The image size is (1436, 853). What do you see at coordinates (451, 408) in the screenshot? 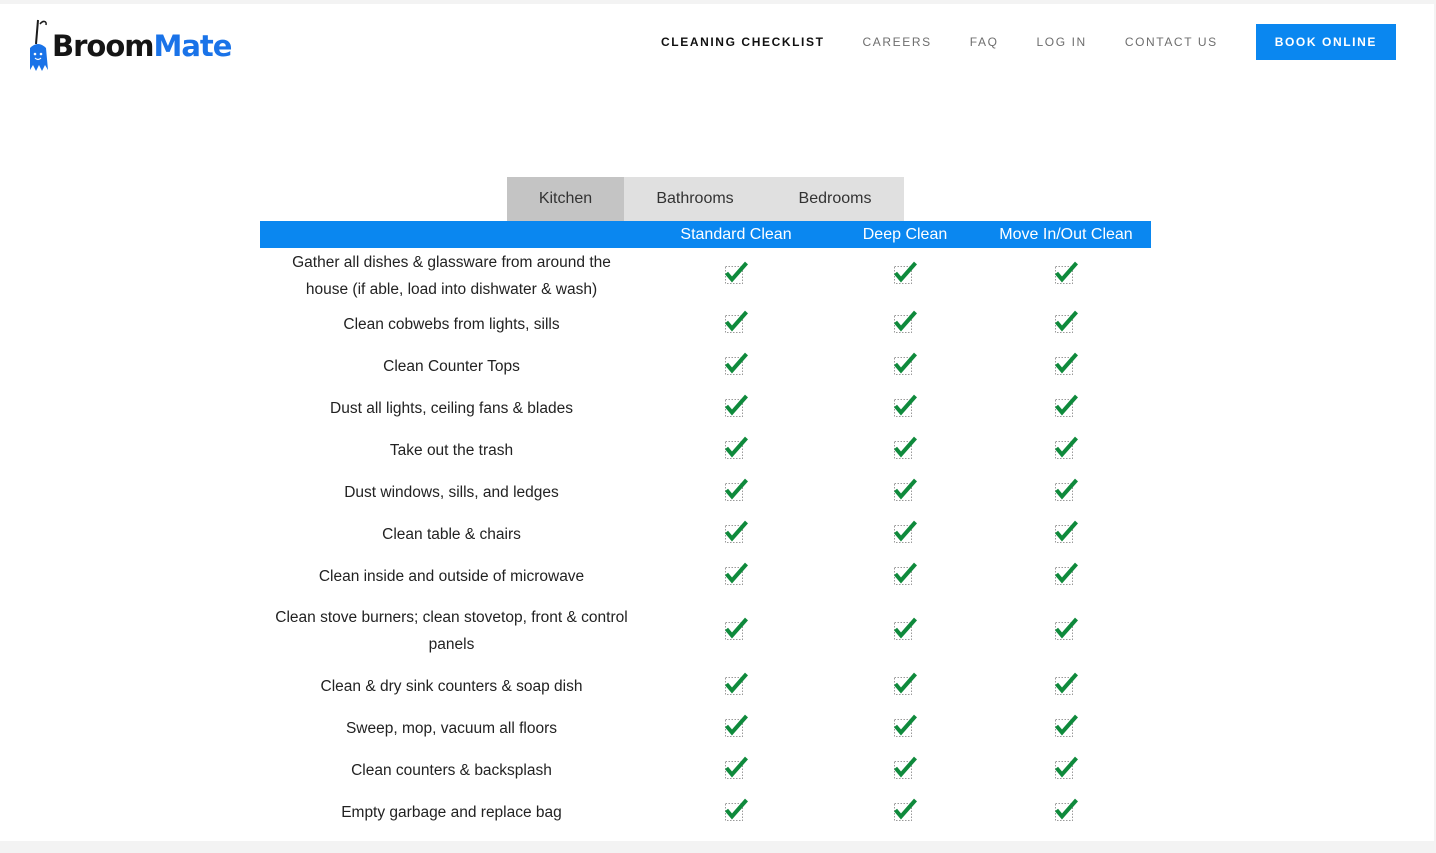
I see `task-label: Dust all lights, ceiling fans & blades` at bounding box center [451, 408].